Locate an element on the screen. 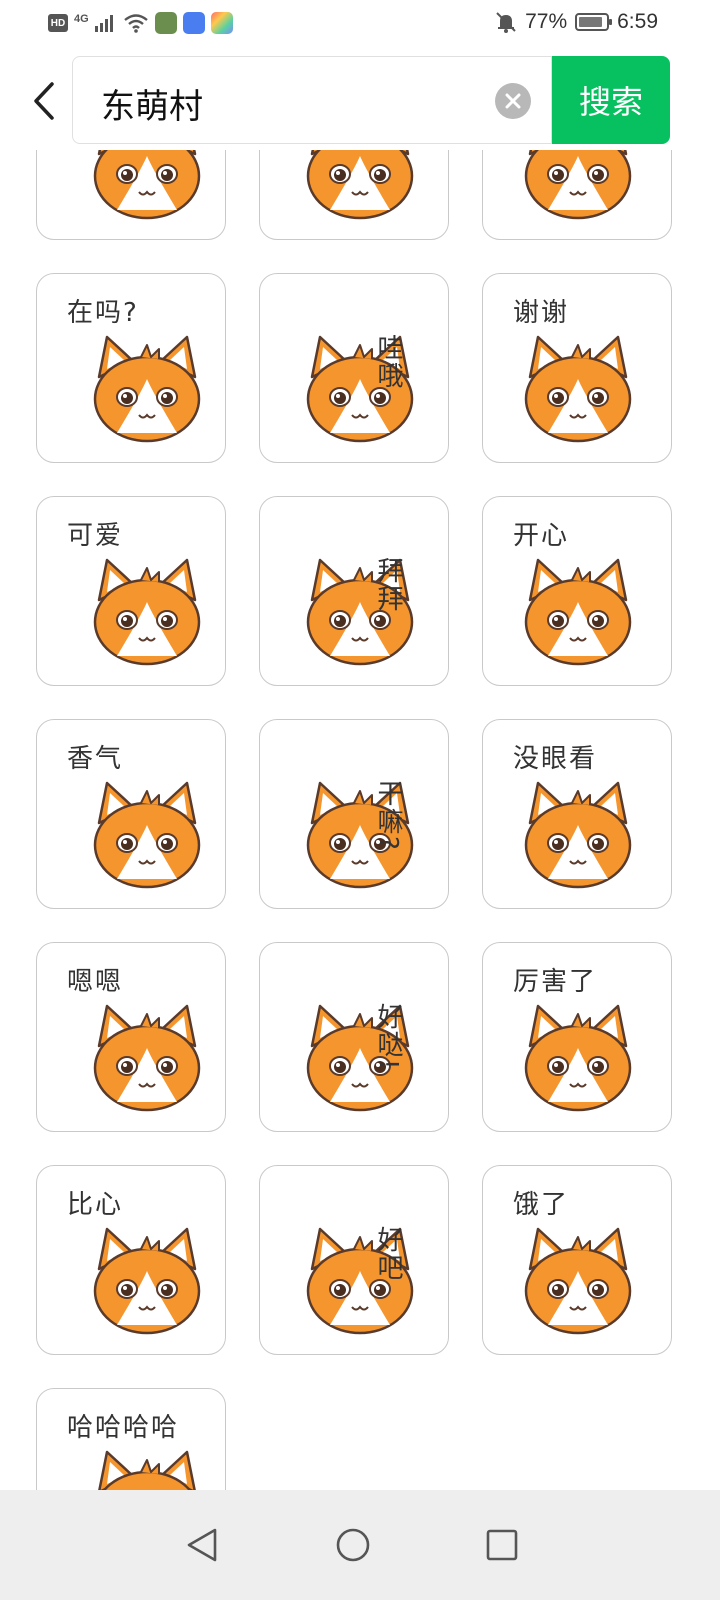  battery-icon is located at coordinates (594, 22).